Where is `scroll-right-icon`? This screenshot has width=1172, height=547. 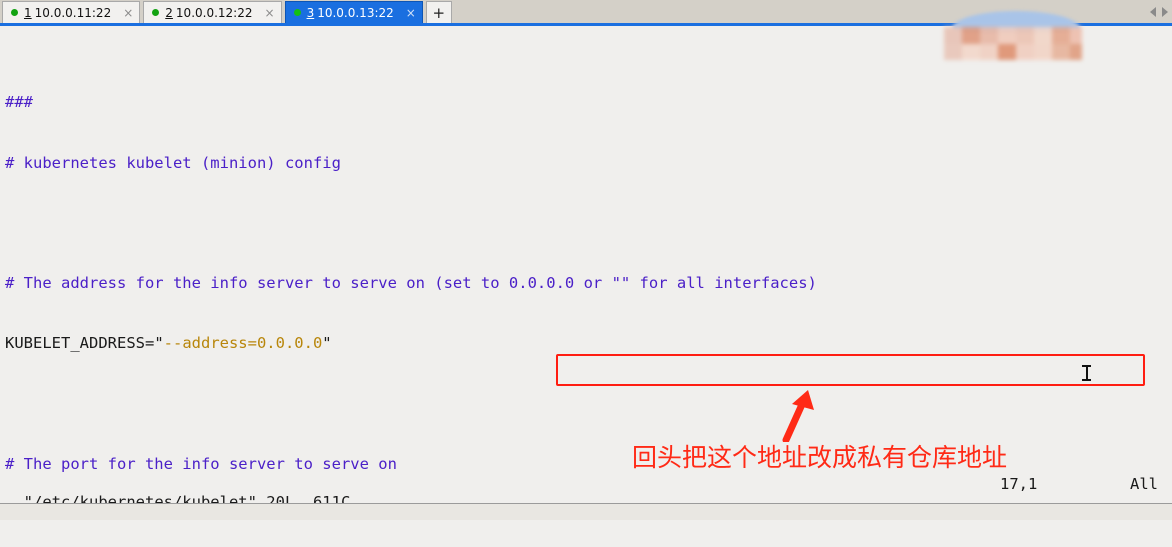
scroll-right-icon is located at coordinates (1165, 11).